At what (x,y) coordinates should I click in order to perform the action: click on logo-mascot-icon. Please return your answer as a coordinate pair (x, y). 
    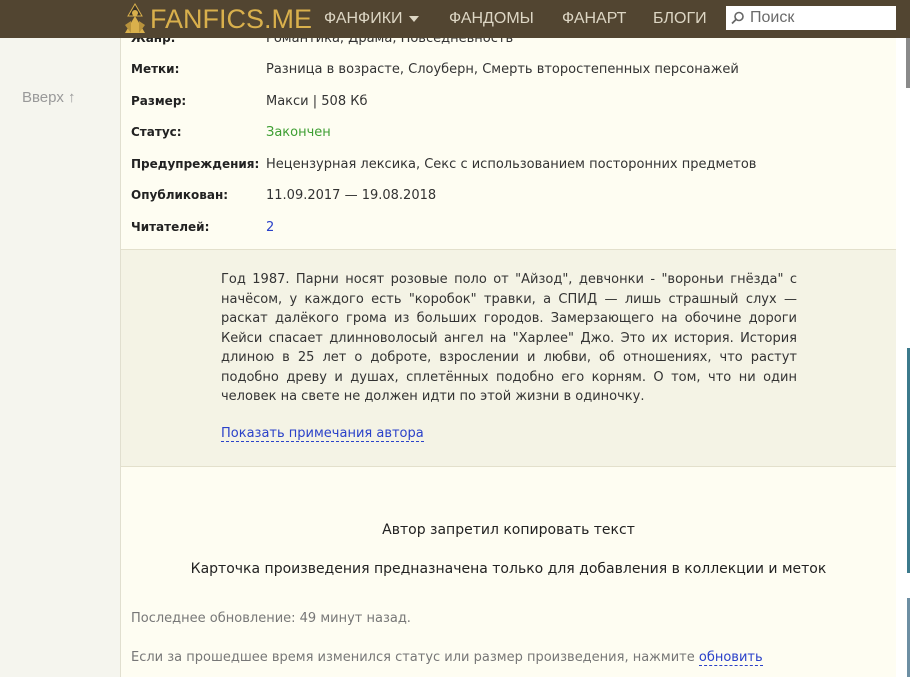
    Looking at the image, I should click on (135, 18).